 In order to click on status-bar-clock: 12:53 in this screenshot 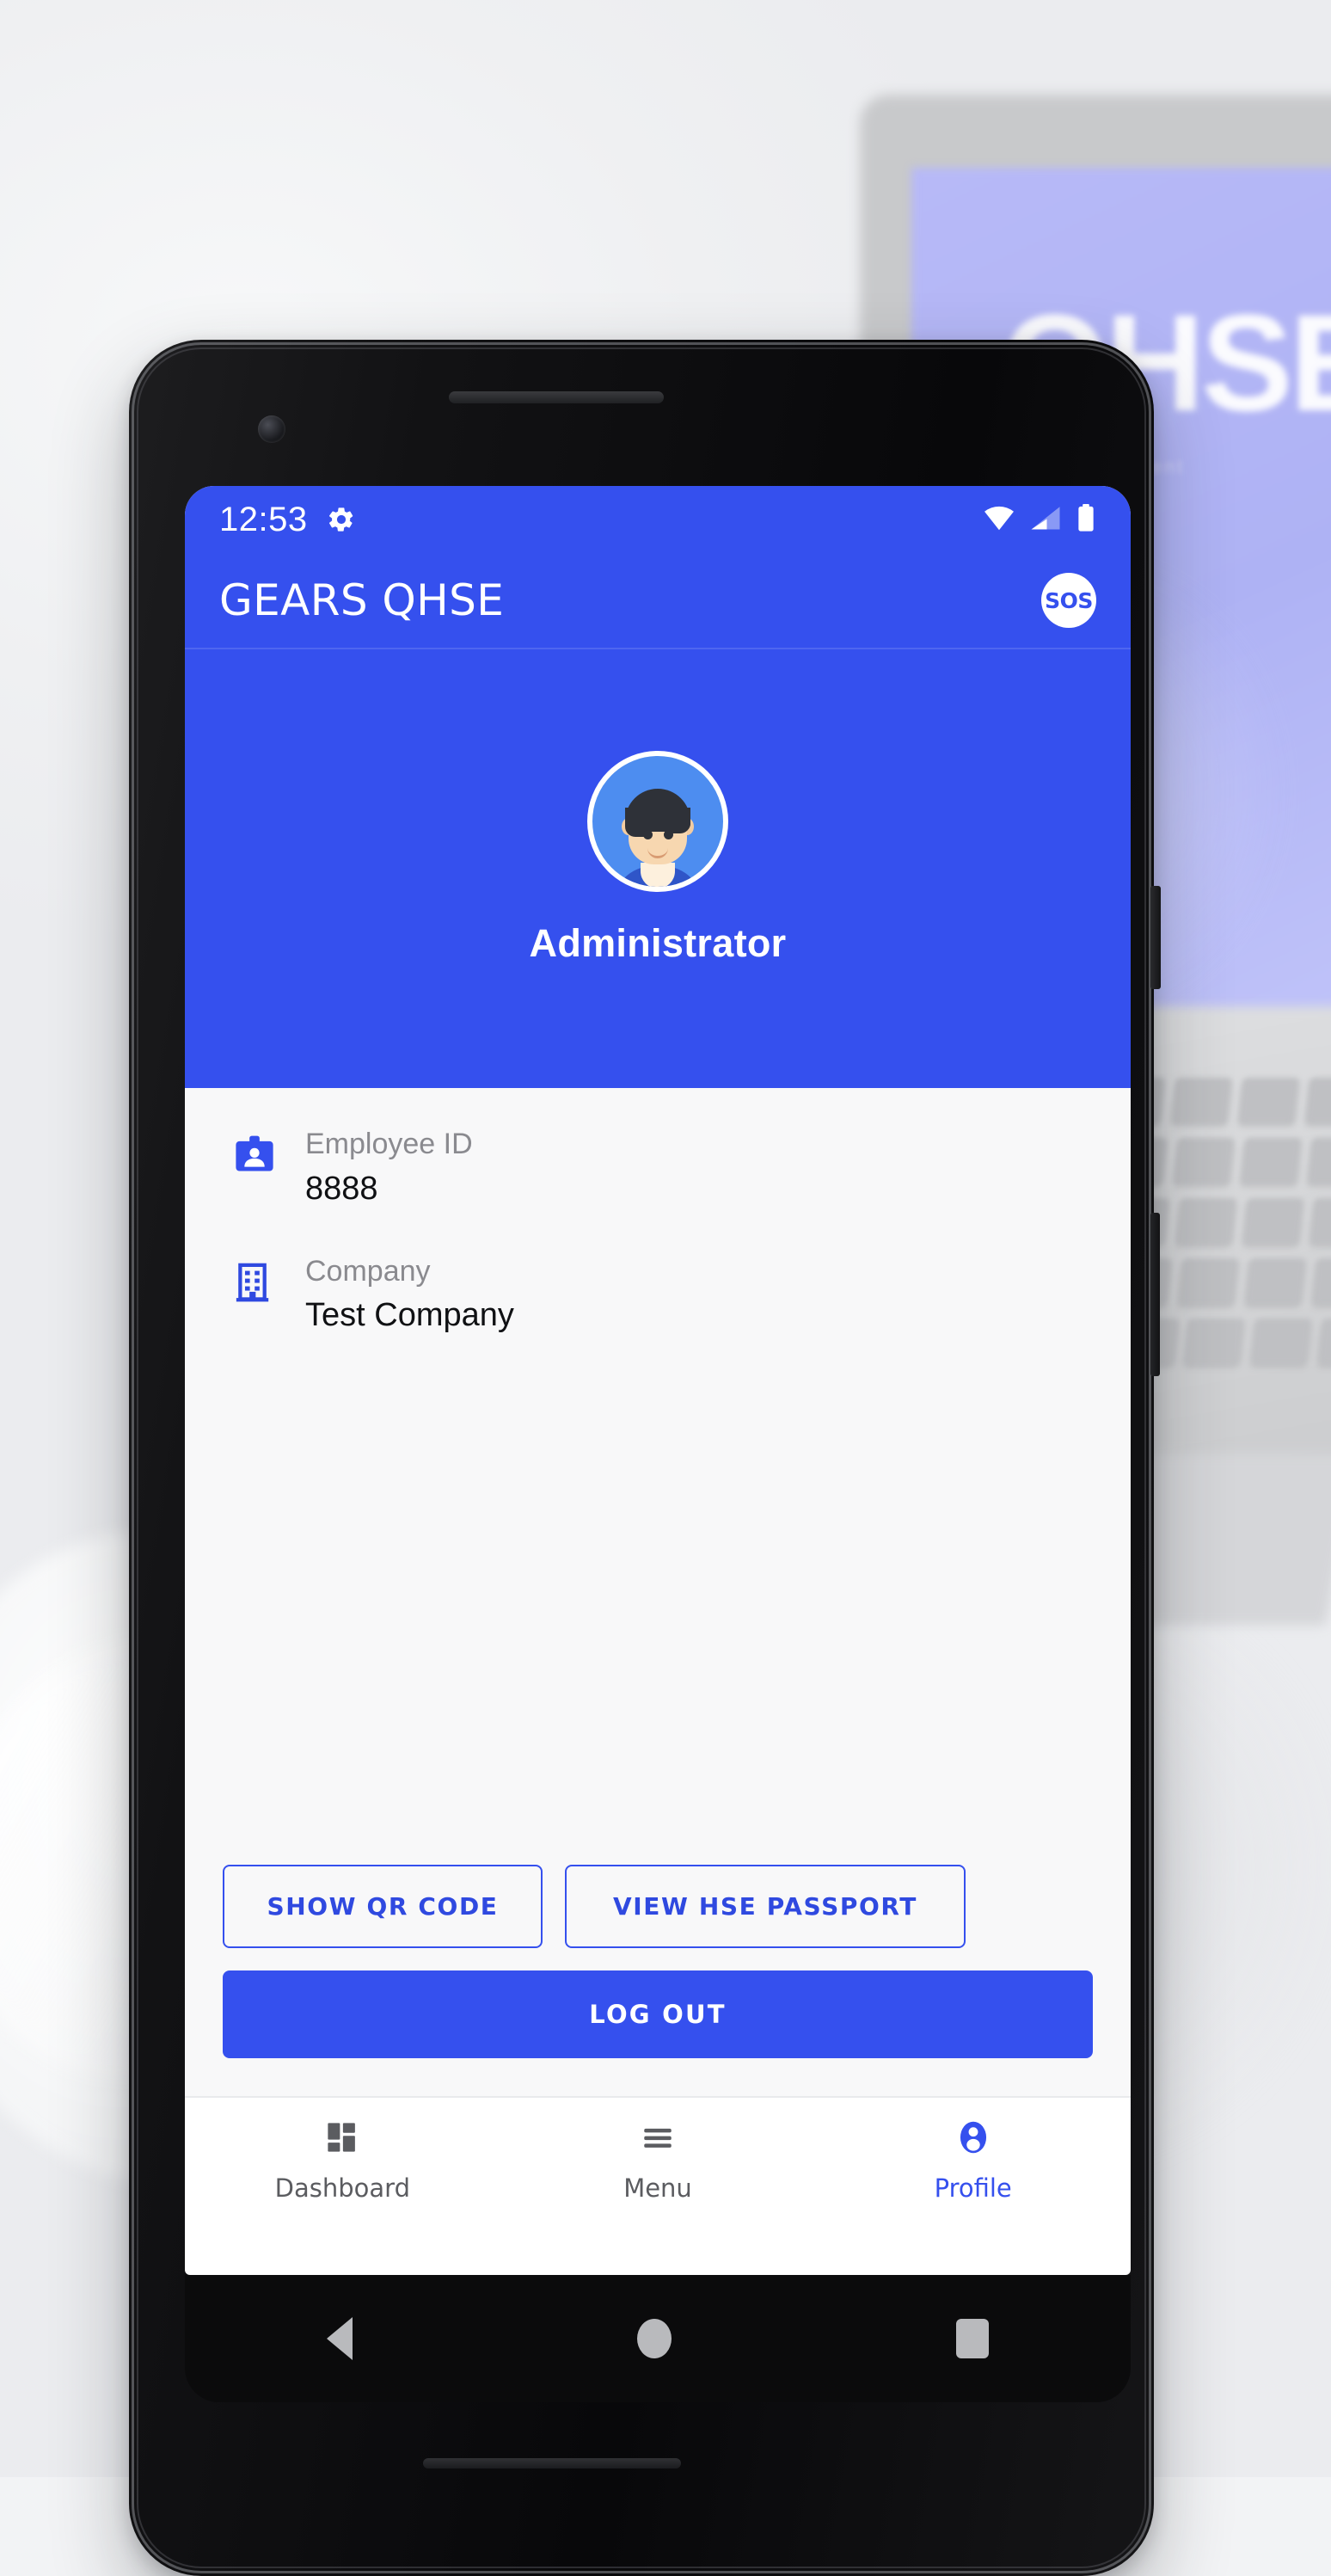, I will do `click(263, 519)`.